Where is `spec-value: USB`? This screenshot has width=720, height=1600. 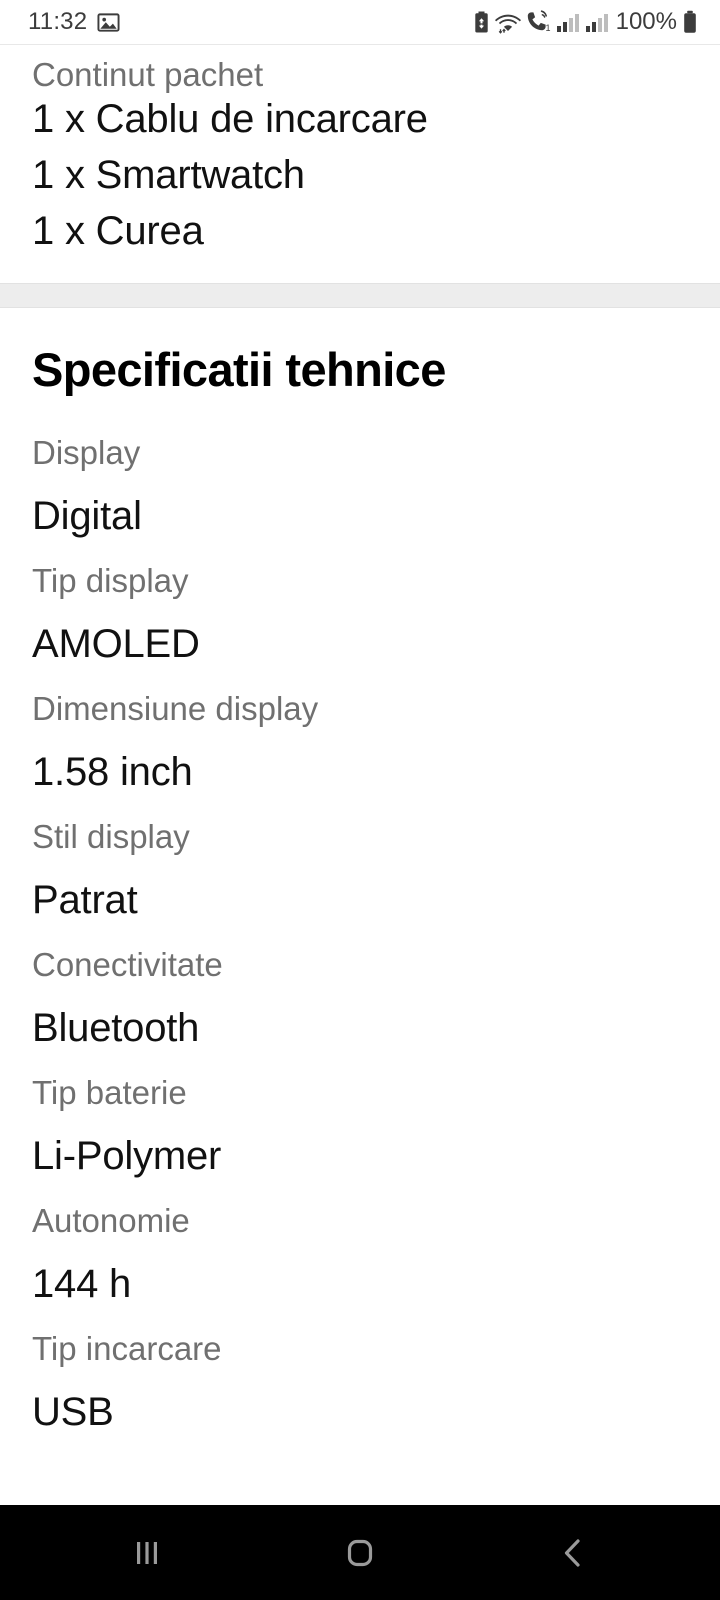
spec-value: USB is located at coordinates (73, 1412).